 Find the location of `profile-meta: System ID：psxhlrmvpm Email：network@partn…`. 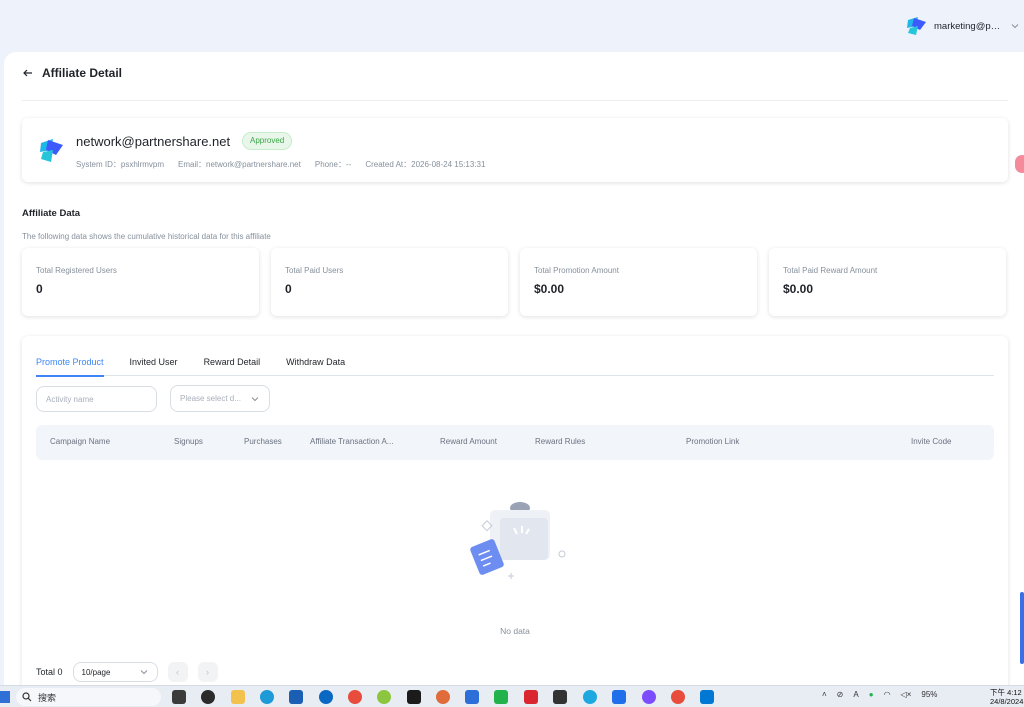

profile-meta: System ID：psxhlrmvpm Email：network@partn… is located at coordinates (280, 164).